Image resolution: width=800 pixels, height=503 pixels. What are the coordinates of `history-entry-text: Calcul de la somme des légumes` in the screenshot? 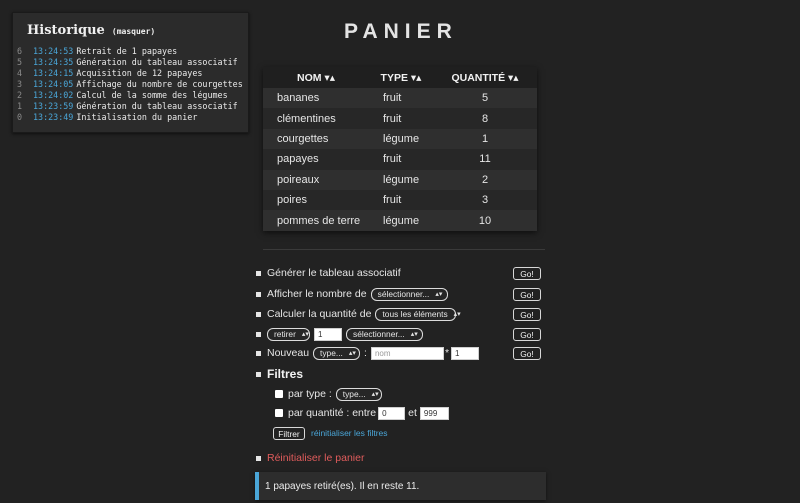 It's located at (152, 95).